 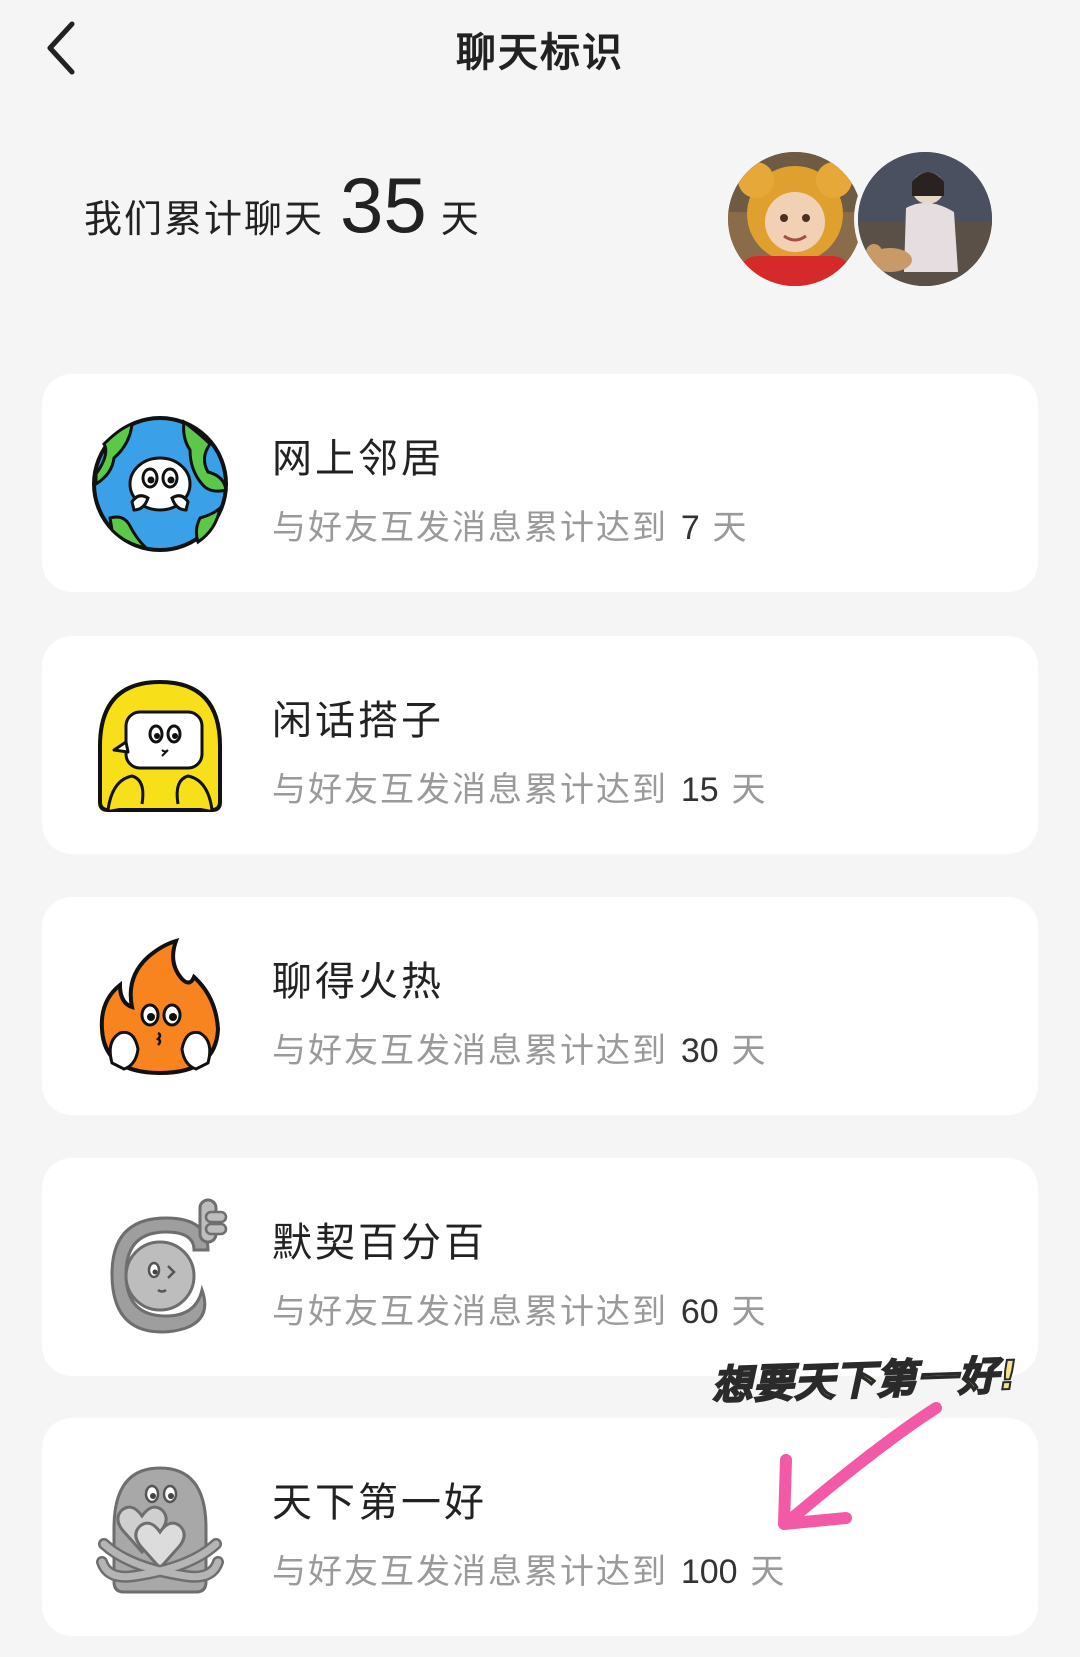 What do you see at coordinates (160, 1007) in the screenshot?
I see `flame-character-icon` at bounding box center [160, 1007].